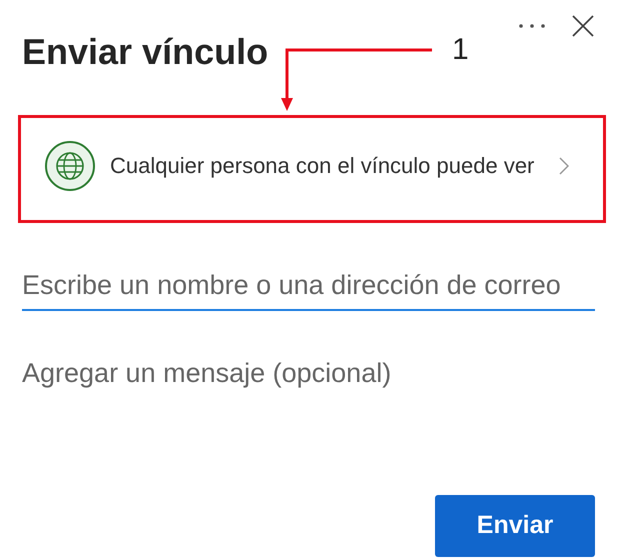 This screenshot has height=560, width=617. What do you see at coordinates (70, 166) in the screenshot?
I see `globe-icon` at bounding box center [70, 166].